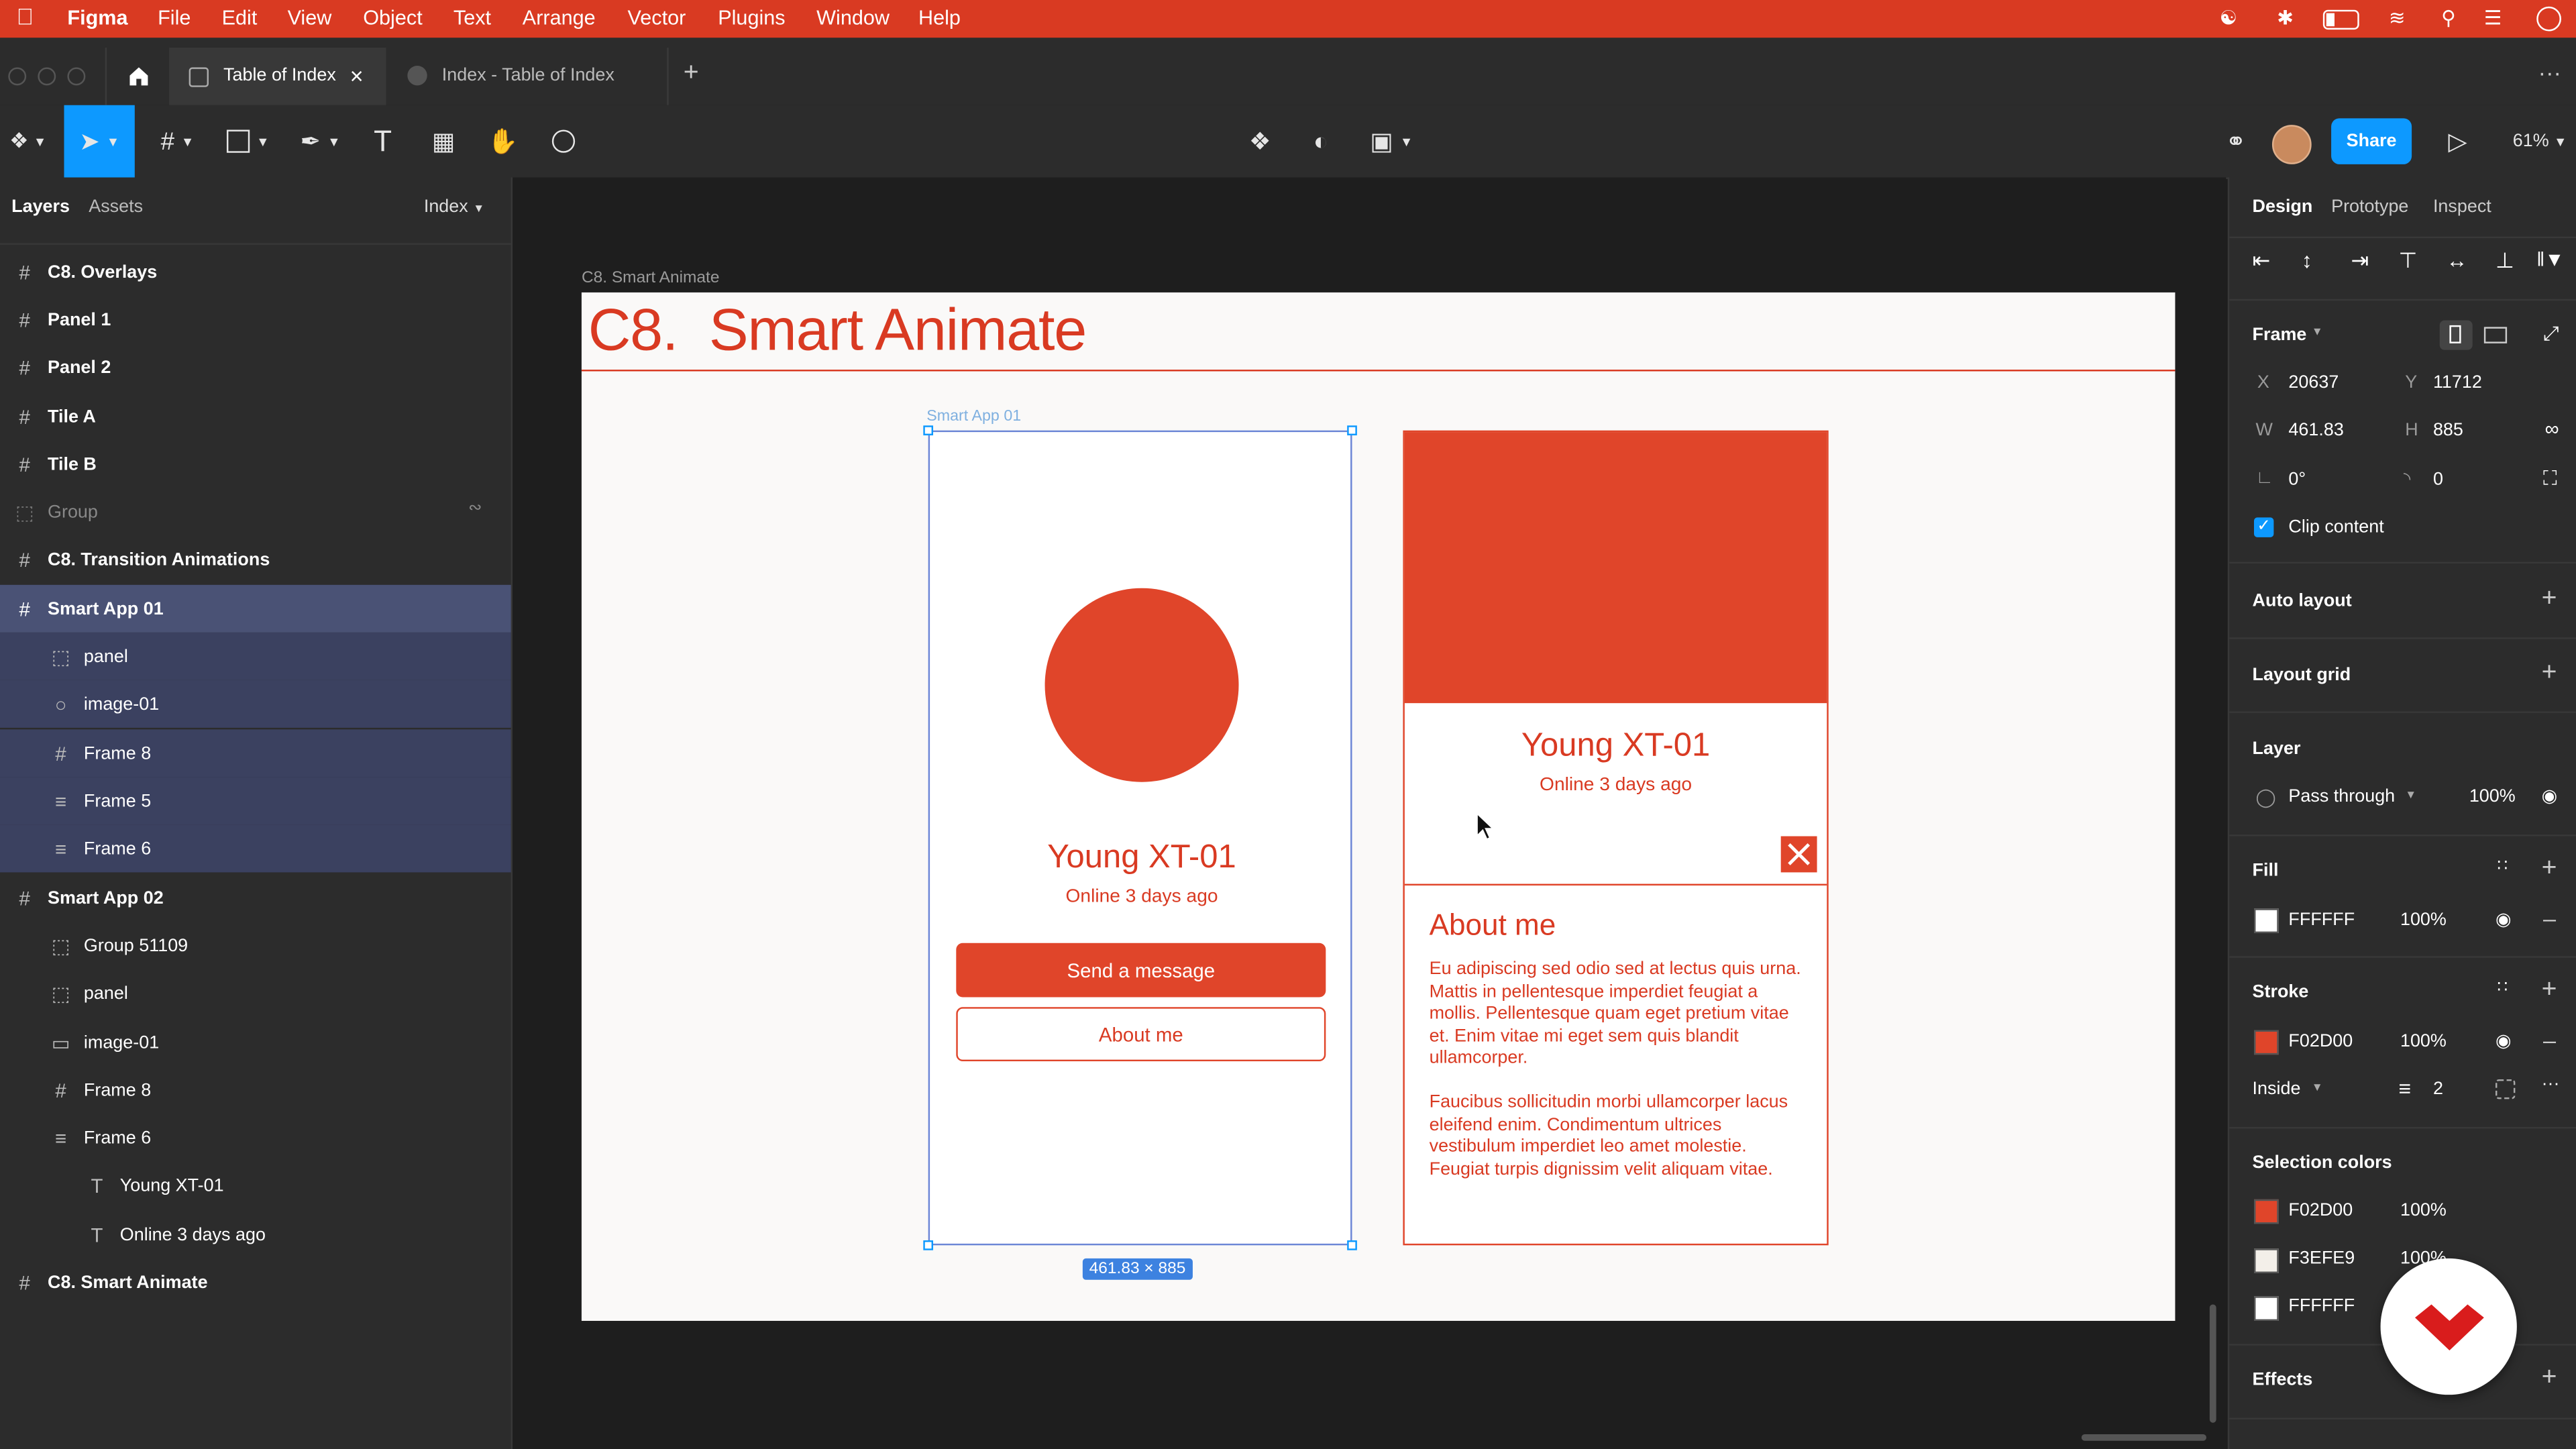 The width and height of the screenshot is (2576, 1449). Describe the element at coordinates (97, 18) in the screenshot. I see `menu-app-name: Figma` at that location.